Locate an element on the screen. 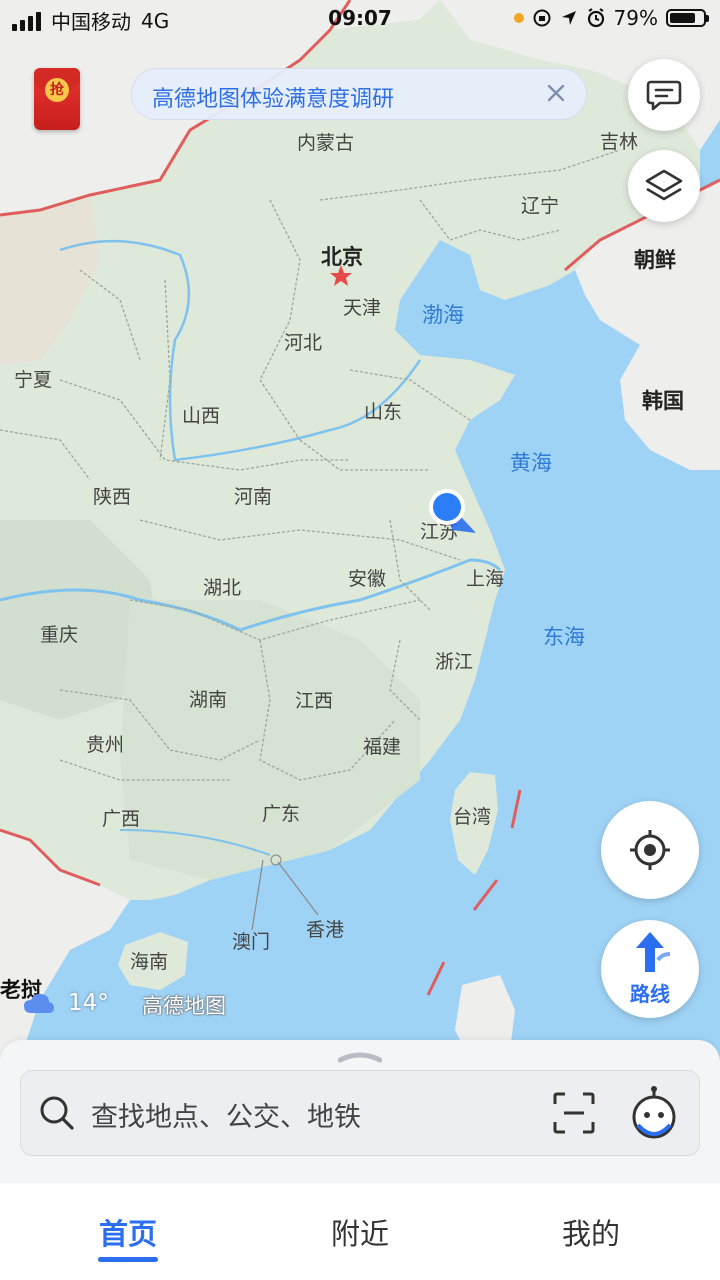 Image resolution: width=720 pixels, height=1280 pixels. label-jiangxi: 江西 is located at coordinates (314, 701).